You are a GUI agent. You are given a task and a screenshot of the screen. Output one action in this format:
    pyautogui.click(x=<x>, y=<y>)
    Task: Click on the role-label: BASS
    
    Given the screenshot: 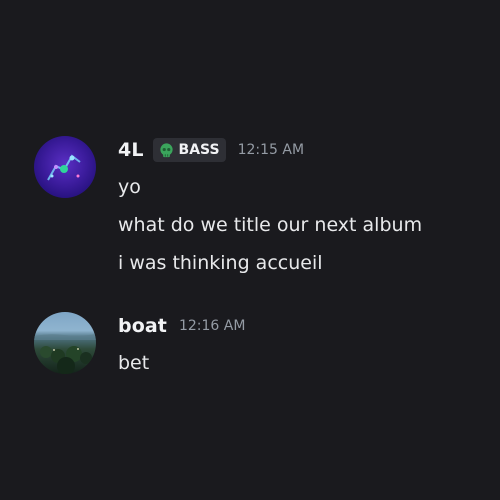 What is the action you would take?
    pyautogui.click(x=199, y=150)
    